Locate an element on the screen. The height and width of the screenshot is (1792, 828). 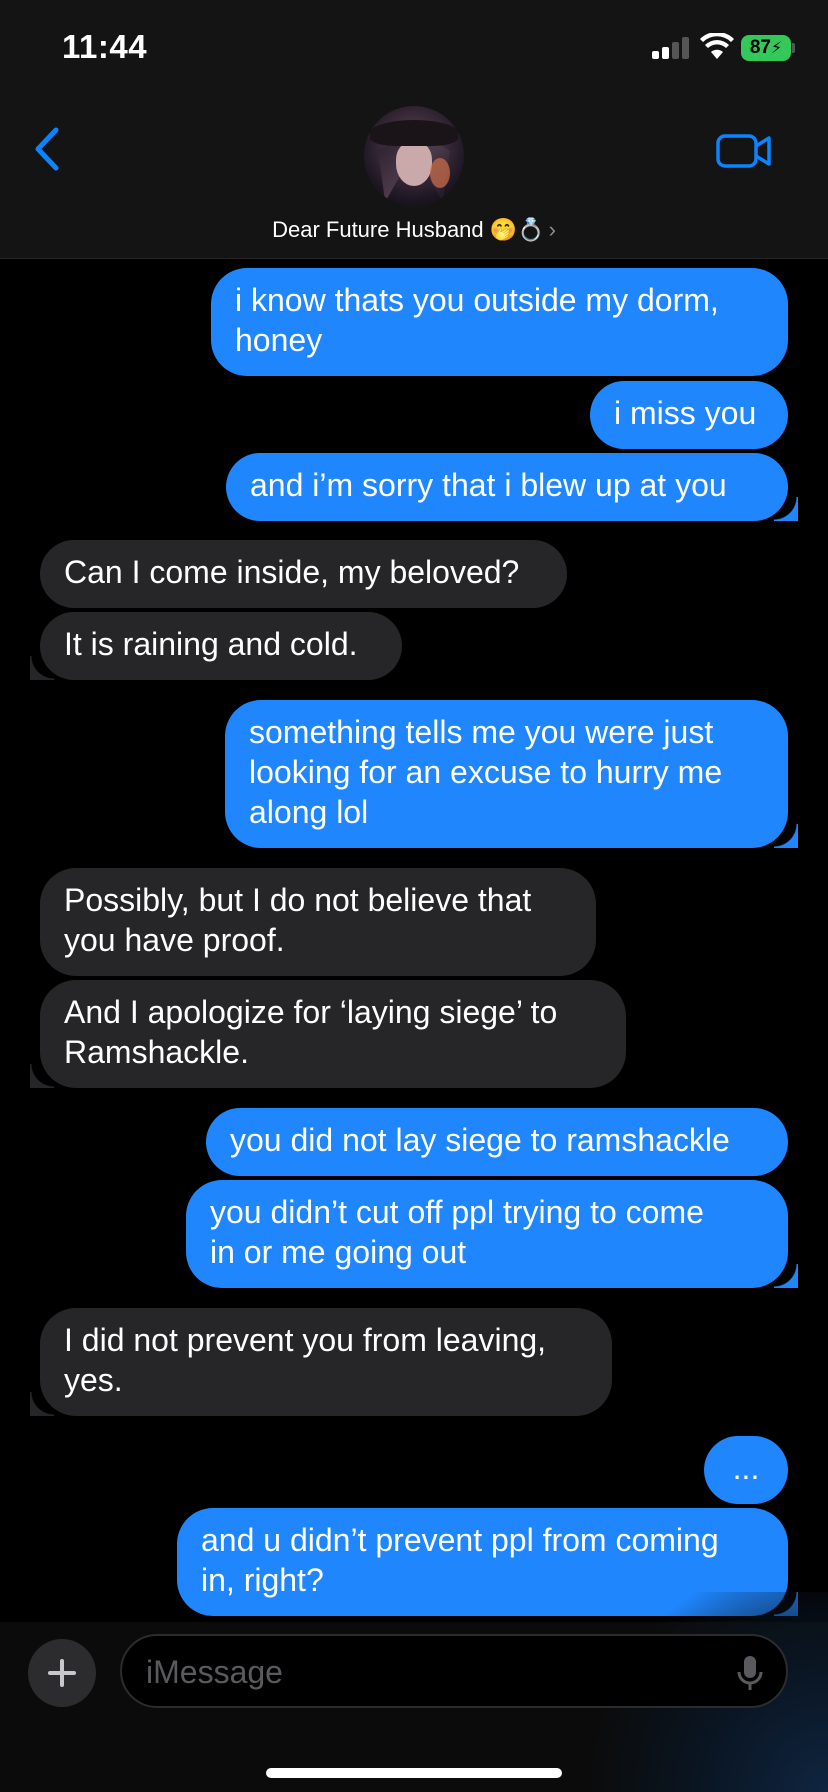
message-bubble-sent: i know thats you outside my dorm, honey is located at coordinates (499, 322).